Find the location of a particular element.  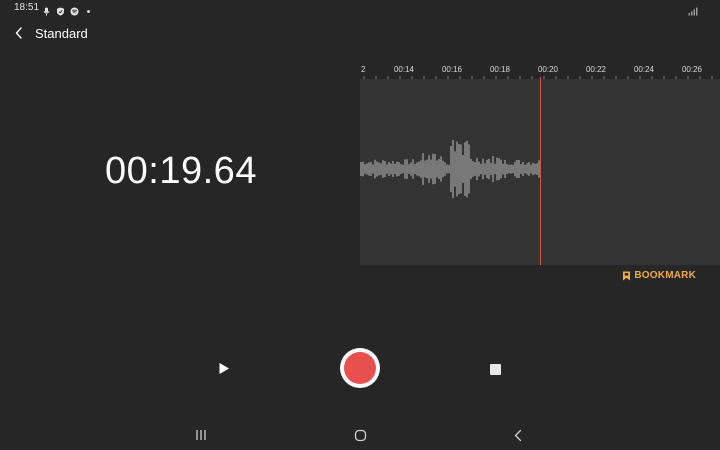

record-button is located at coordinates (360, 368).